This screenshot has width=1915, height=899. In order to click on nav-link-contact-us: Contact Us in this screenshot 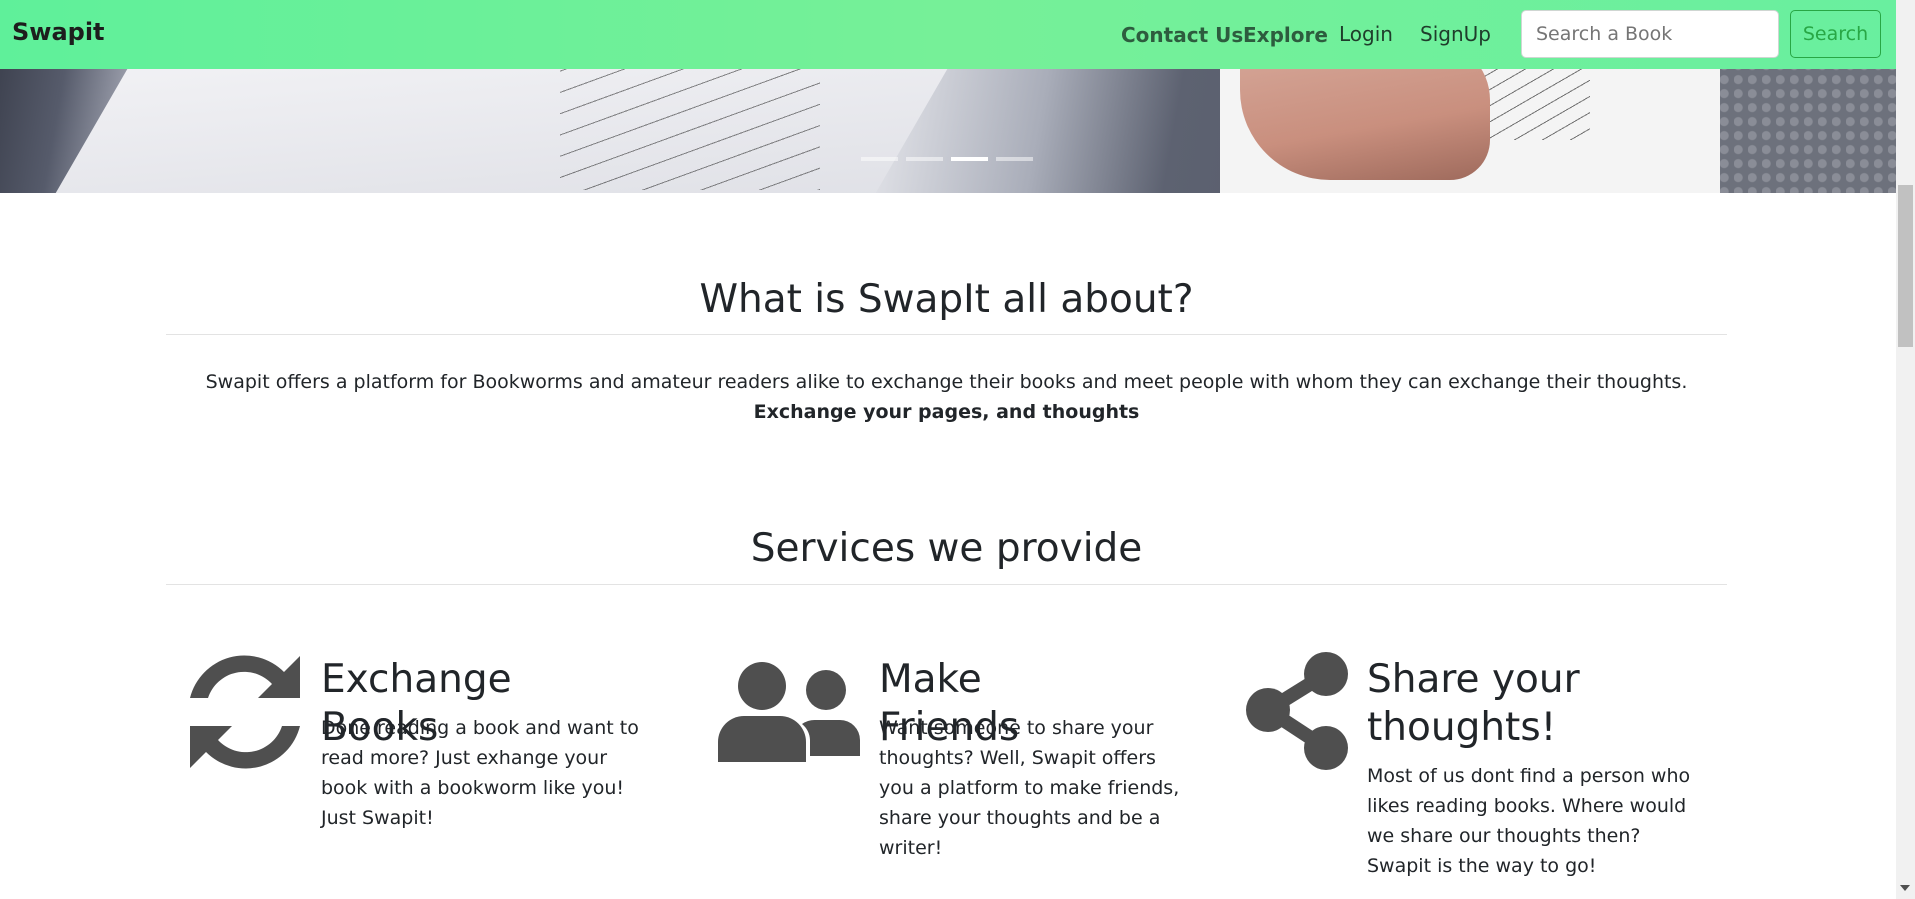, I will do `click(1182, 35)`.